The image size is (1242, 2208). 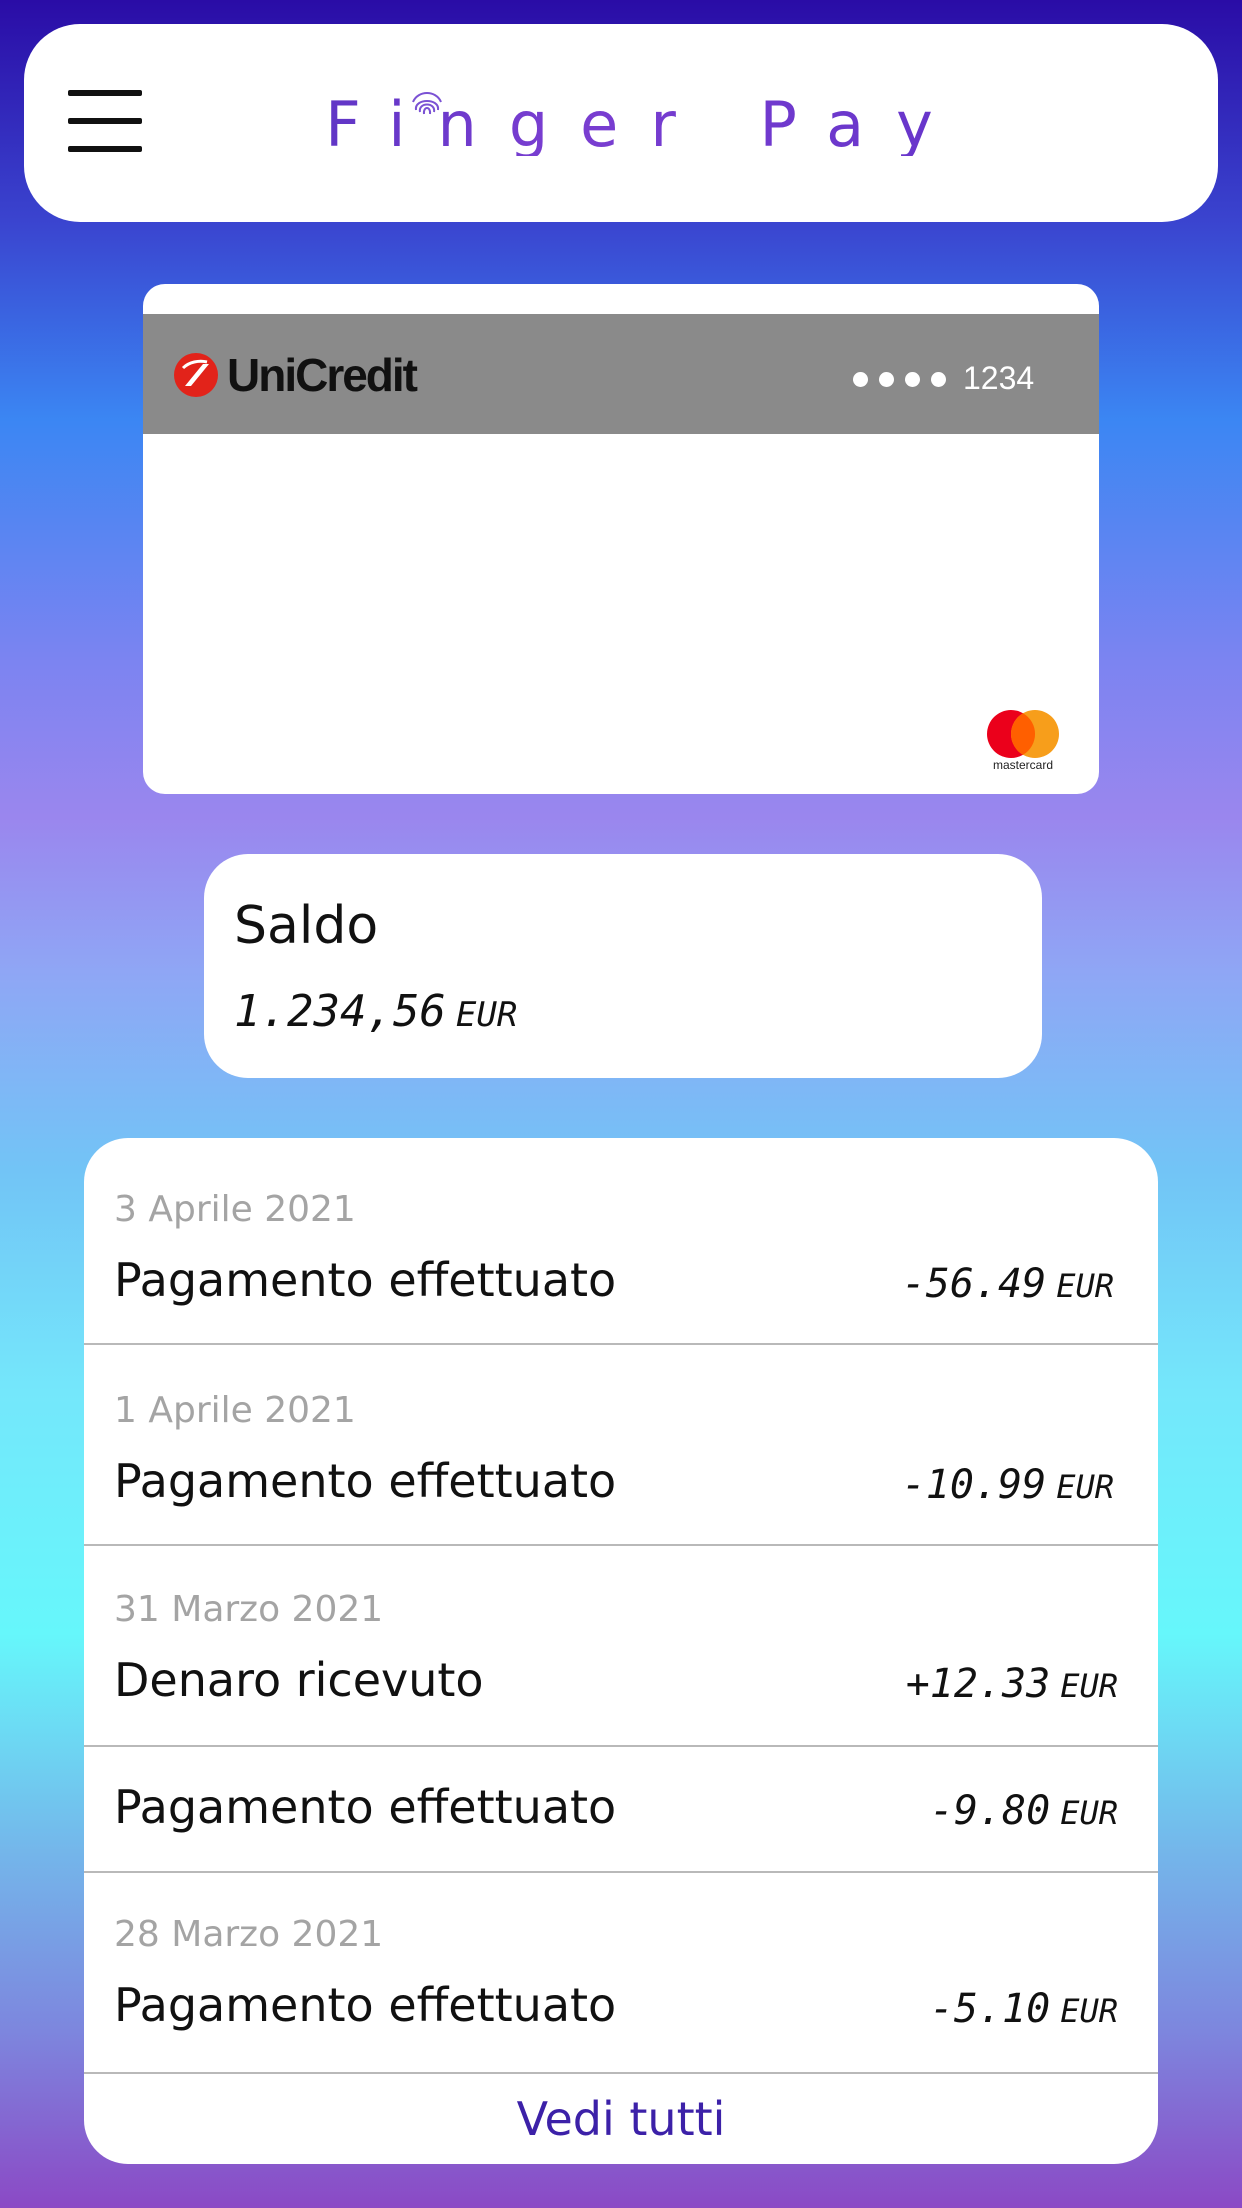 I want to click on app-title: Finger Pay, so click(x=621, y=125).